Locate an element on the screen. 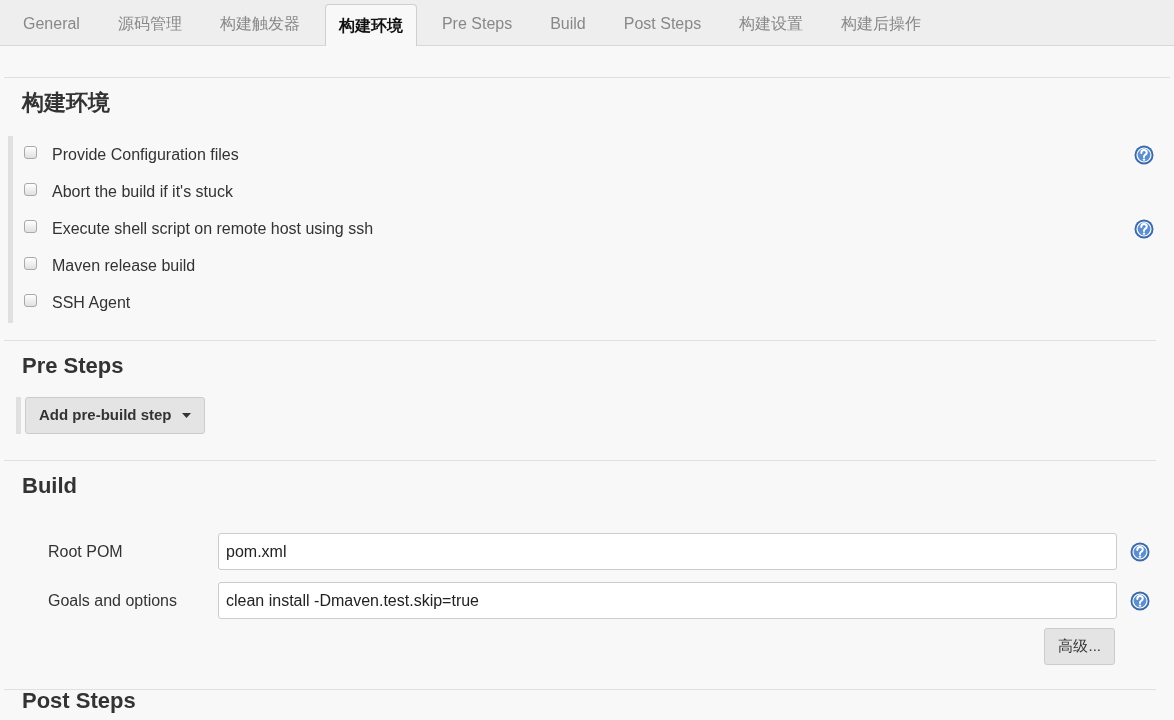  checkbox-label: Execute shell script on remote host using ssh is located at coordinates (213, 228).